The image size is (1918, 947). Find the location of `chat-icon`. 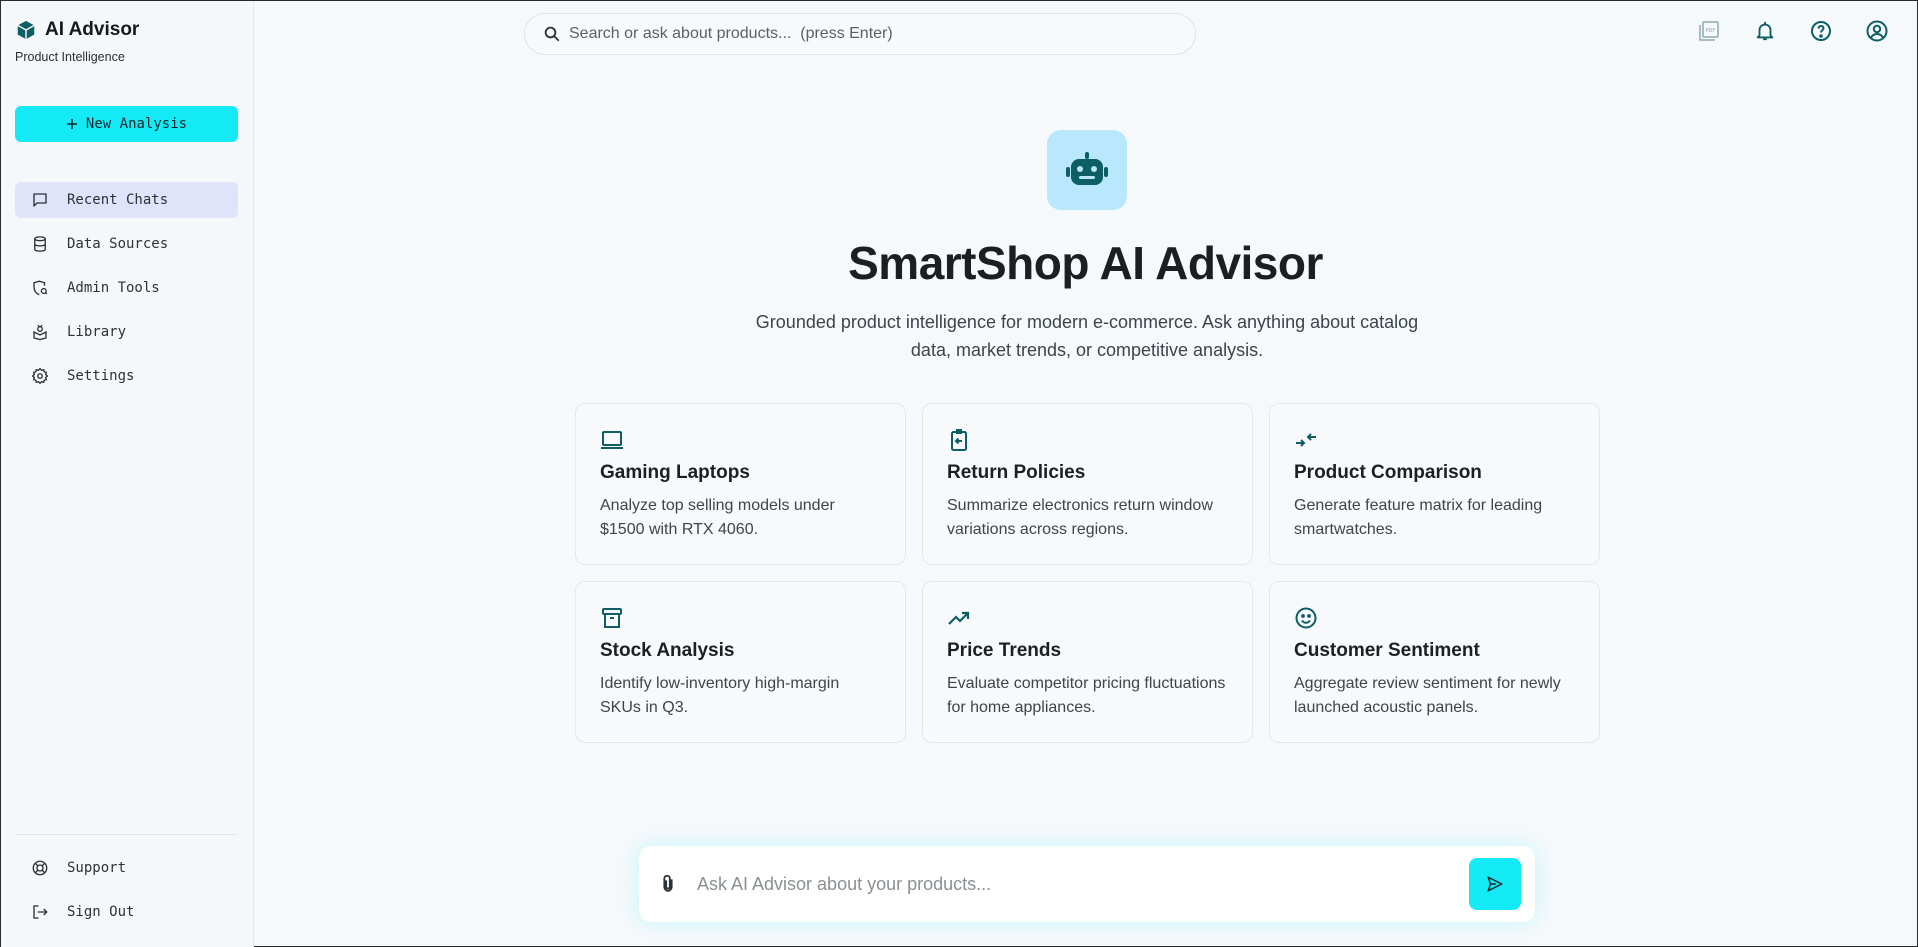

chat-icon is located at coordinates (40, 200).